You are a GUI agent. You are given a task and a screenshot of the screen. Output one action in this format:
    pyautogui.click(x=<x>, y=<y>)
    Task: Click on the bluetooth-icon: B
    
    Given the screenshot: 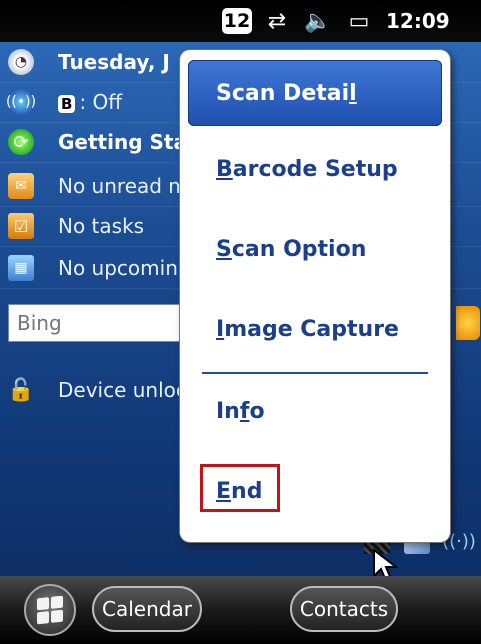 What is the action you would take?
    pyautogui.click(x=67, y=104)
    